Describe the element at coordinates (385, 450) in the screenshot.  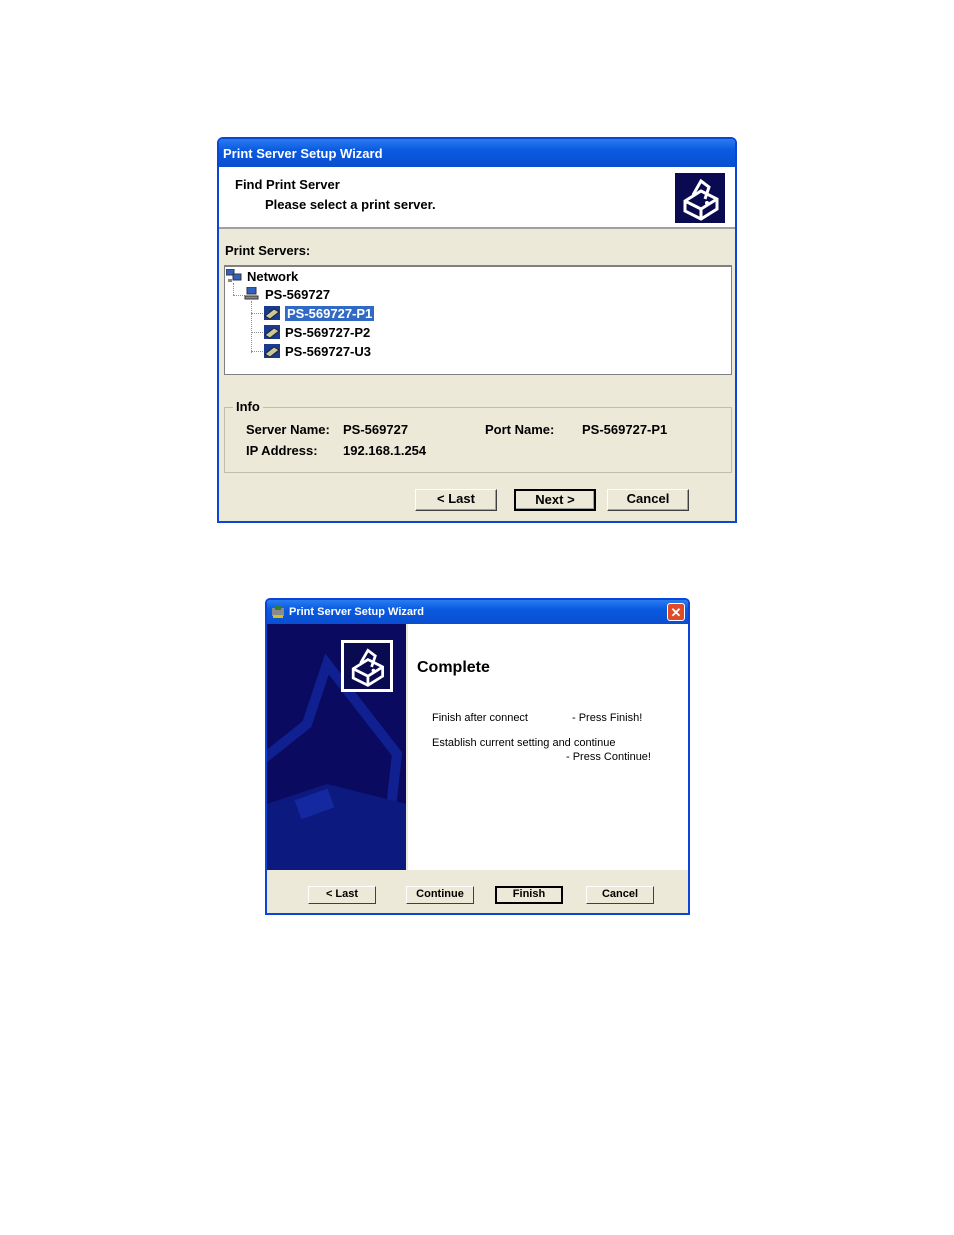
I see `ip-address-value: 192.168.1.254` at that location.